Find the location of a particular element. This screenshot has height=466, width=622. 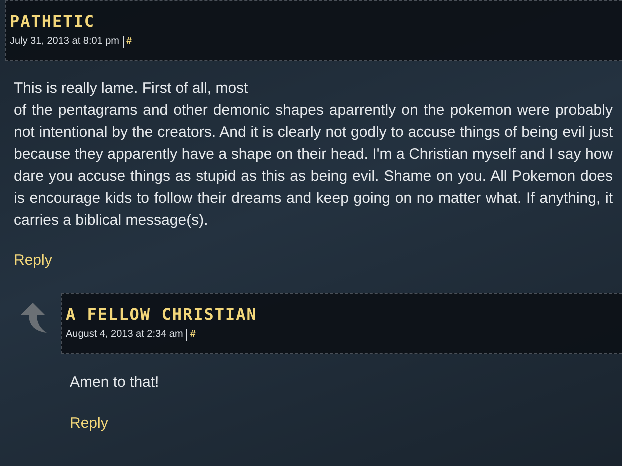

comment-author: A FELLOW CHRISTIAN is located at coordinates (162, 315).